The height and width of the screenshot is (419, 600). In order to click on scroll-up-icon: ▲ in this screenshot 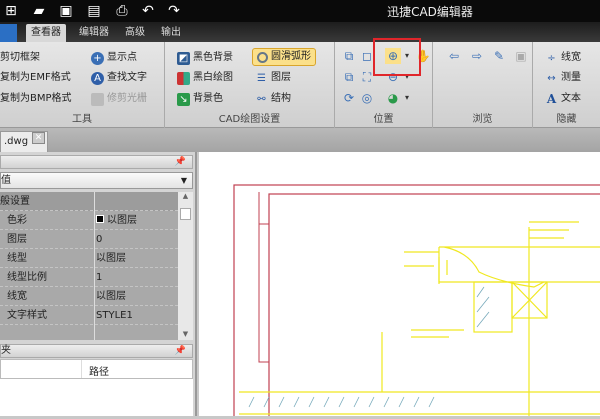, I will do `click(185, 196)`.